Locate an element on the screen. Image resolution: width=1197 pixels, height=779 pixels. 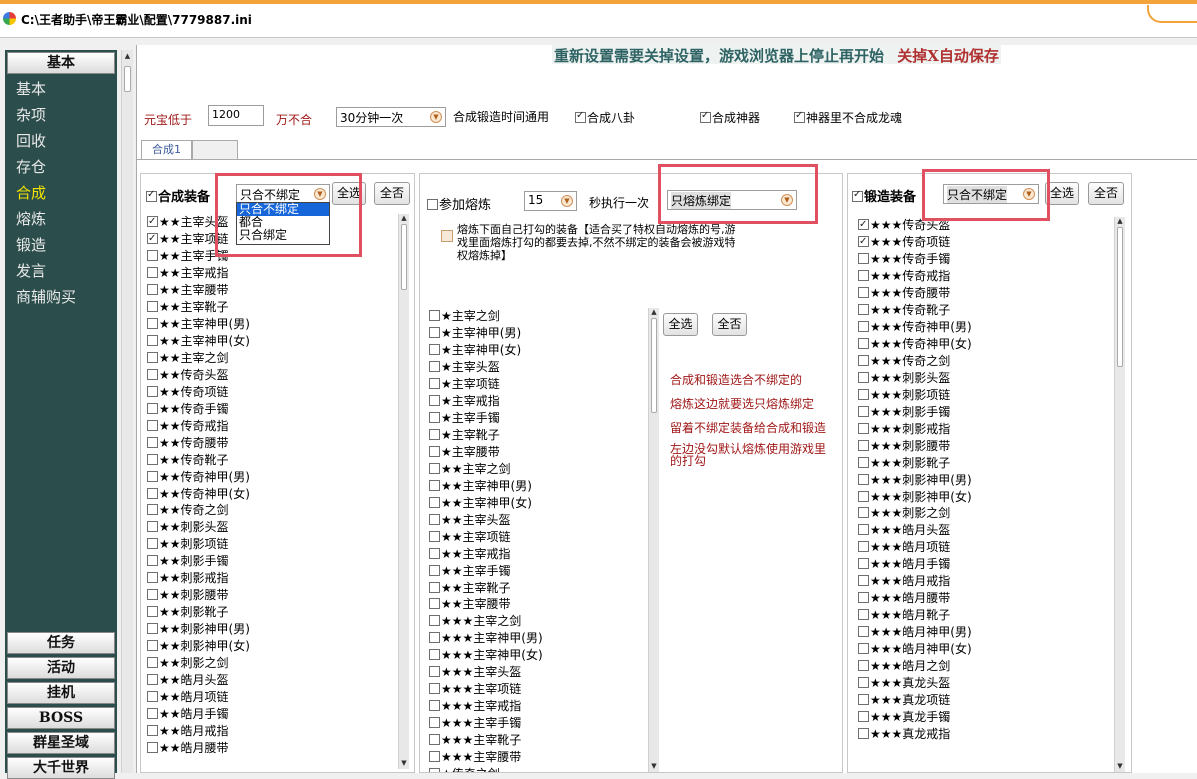
ronglian-item: ★主宰神甲(男) is located at coordinates (539, 333).